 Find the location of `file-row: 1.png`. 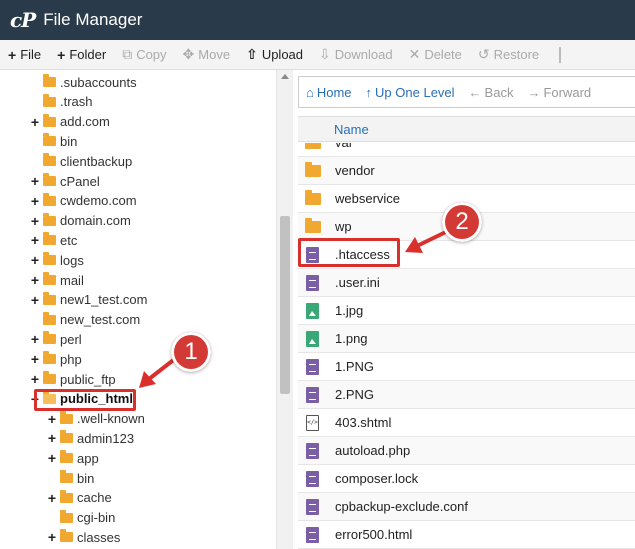

file-row: 1.png is located at coordinates (466, 339).